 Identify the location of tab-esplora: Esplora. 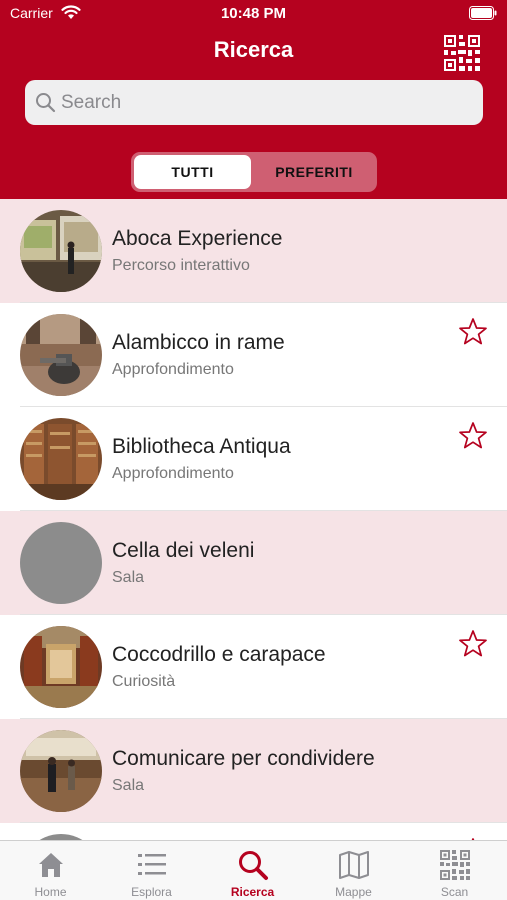
(151, 870).